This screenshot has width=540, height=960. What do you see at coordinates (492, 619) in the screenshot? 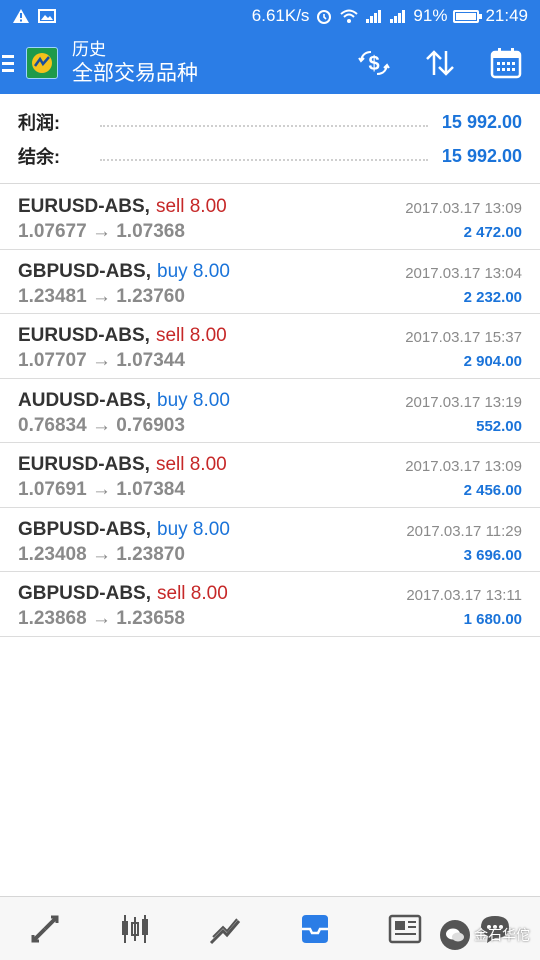
I see `trade-profit: 1 680.00` at bounding box center [492, 619].